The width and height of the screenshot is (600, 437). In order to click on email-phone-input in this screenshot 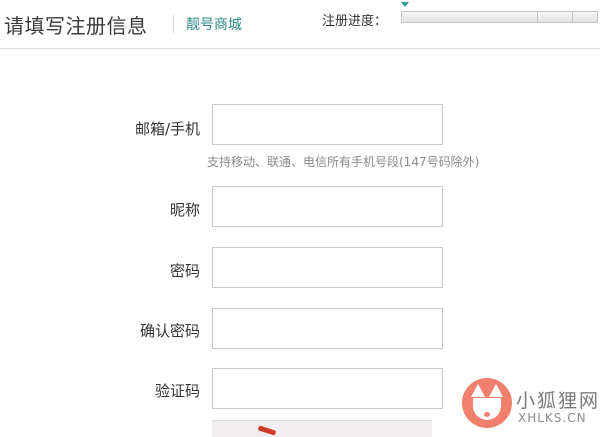, I will do `click(327, 124)`.